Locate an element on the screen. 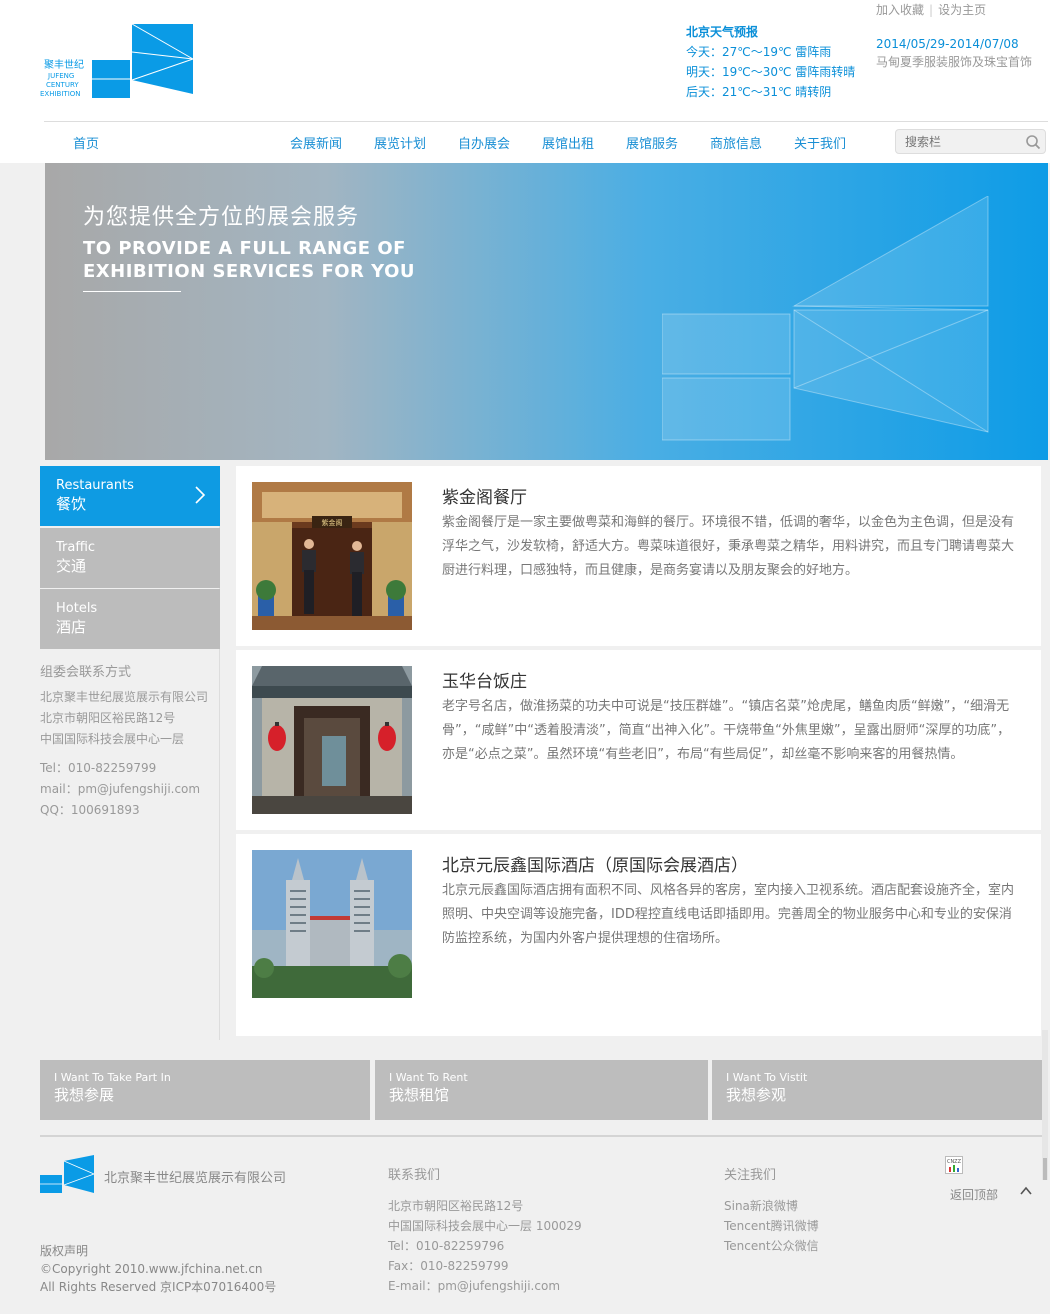  banner-underline is located at coordinates (132, 291).